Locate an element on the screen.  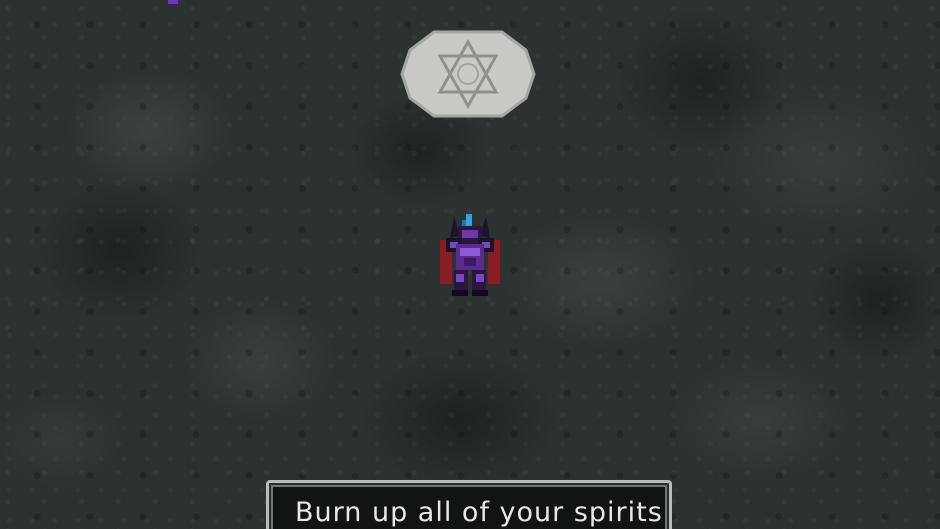
purple-sprite-fragment-icon is located at coordinates (173, 3).